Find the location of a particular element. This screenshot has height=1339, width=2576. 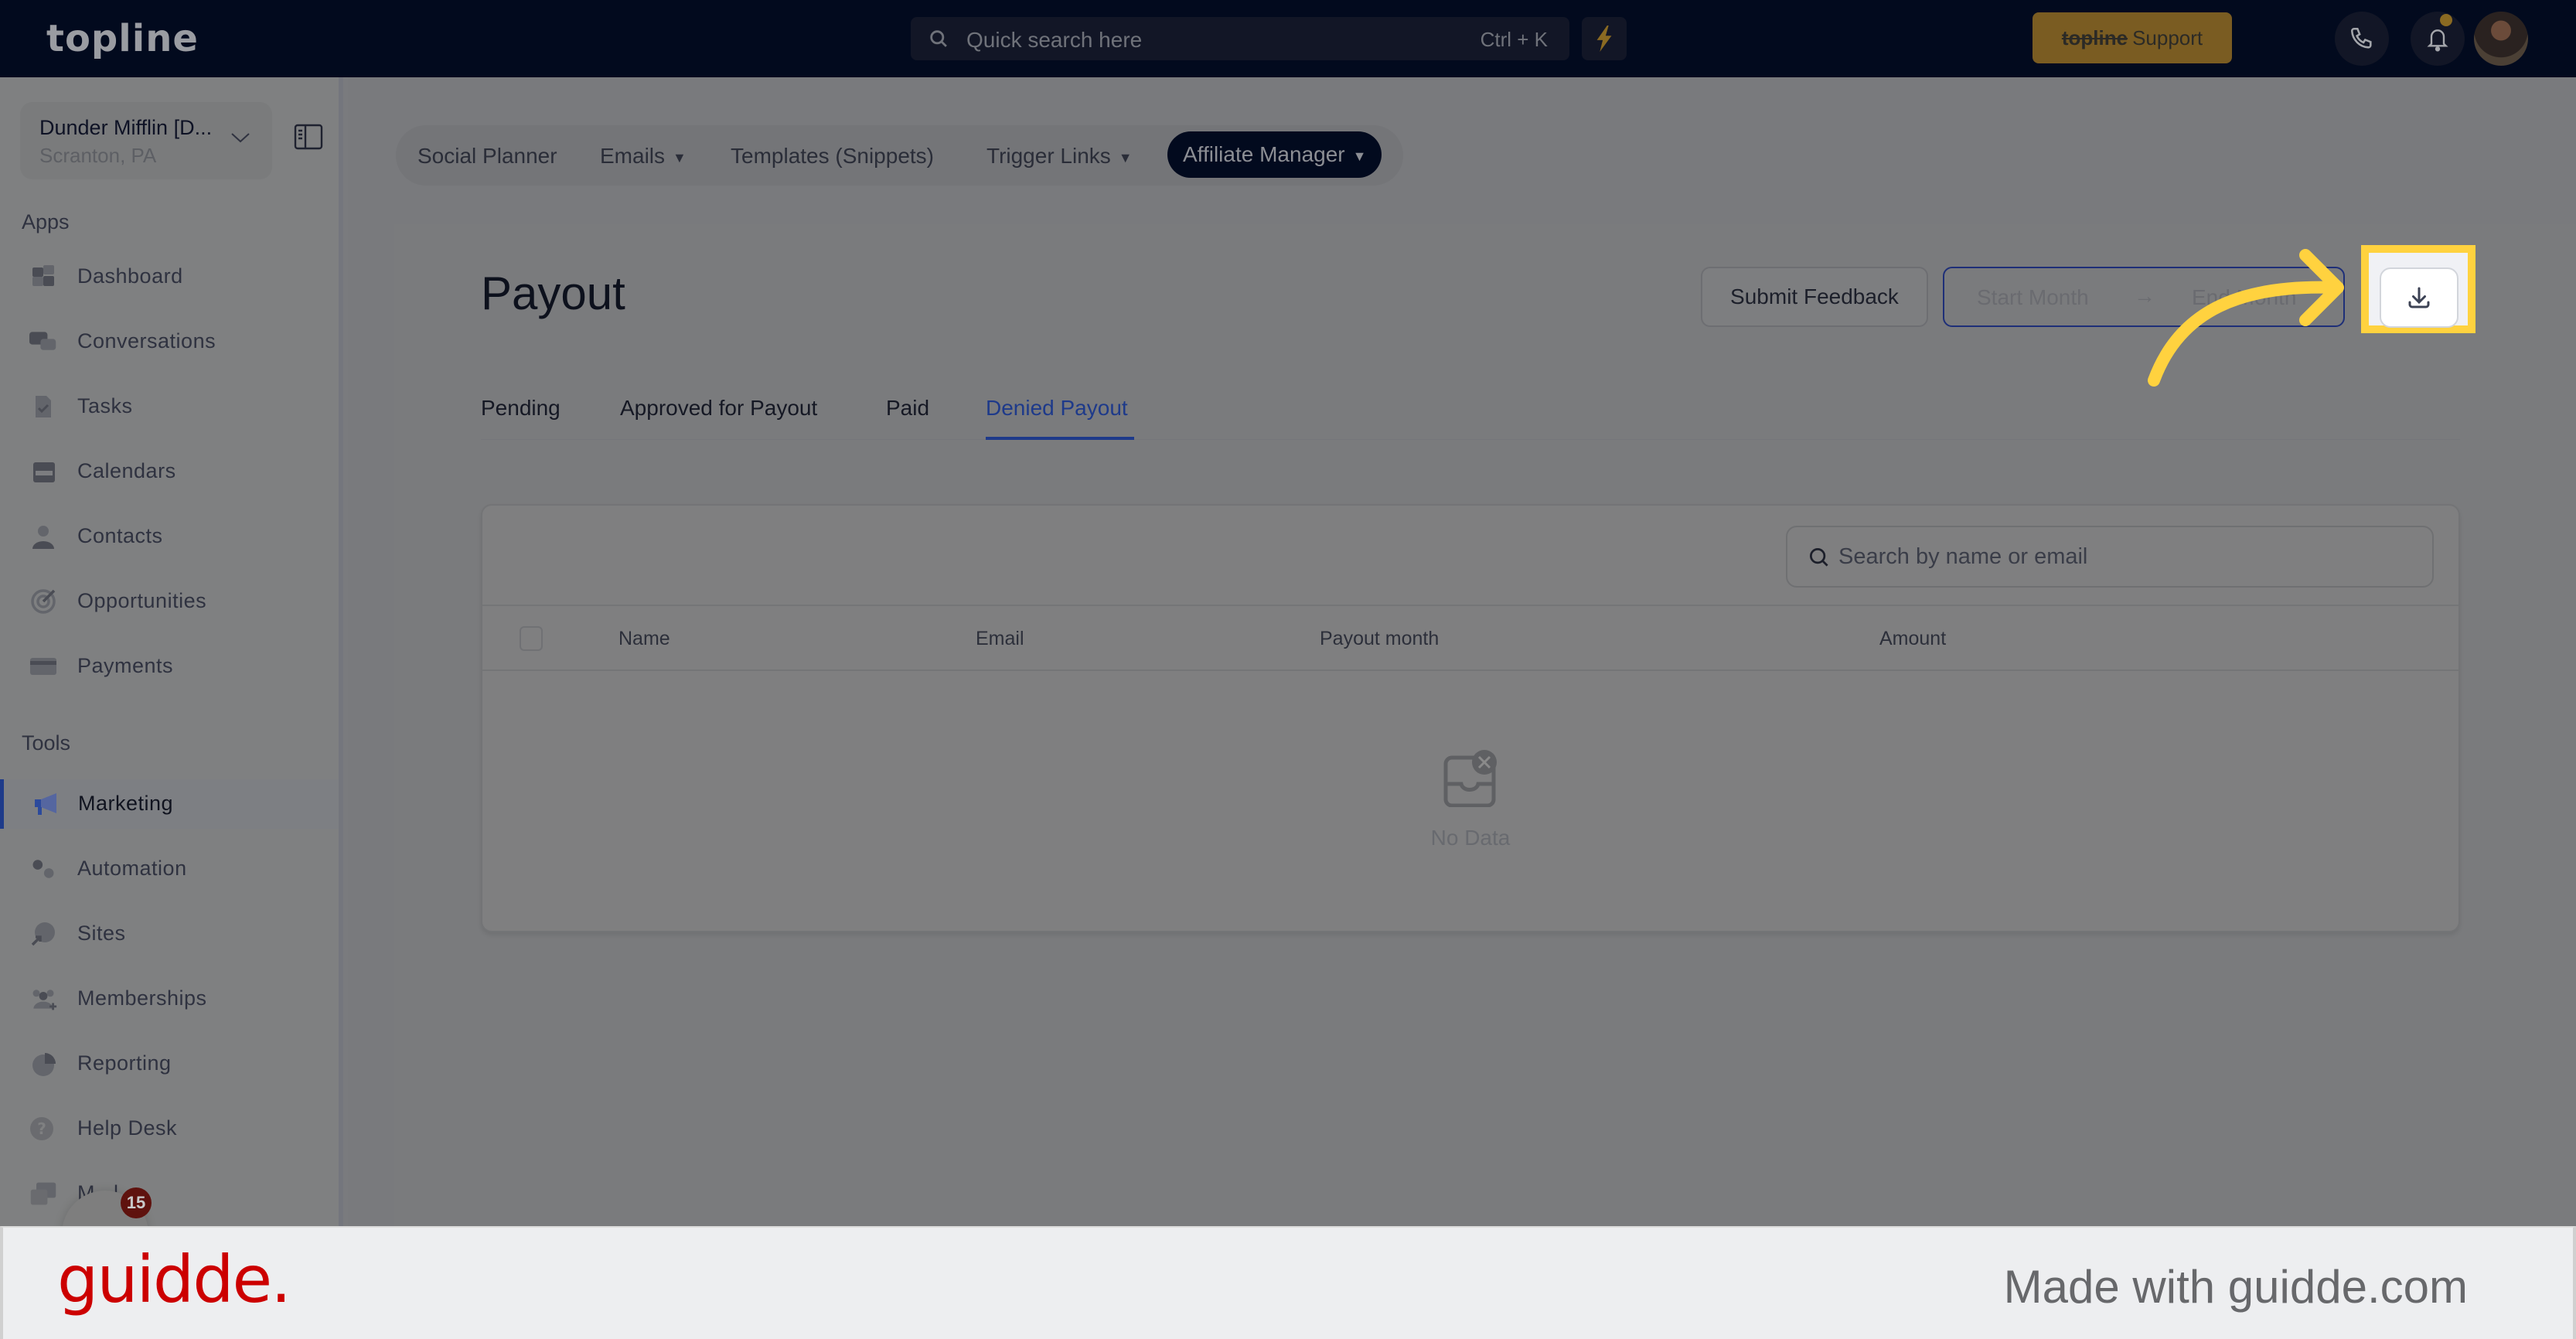

bell-icon is located at coordinates (2437, 40).